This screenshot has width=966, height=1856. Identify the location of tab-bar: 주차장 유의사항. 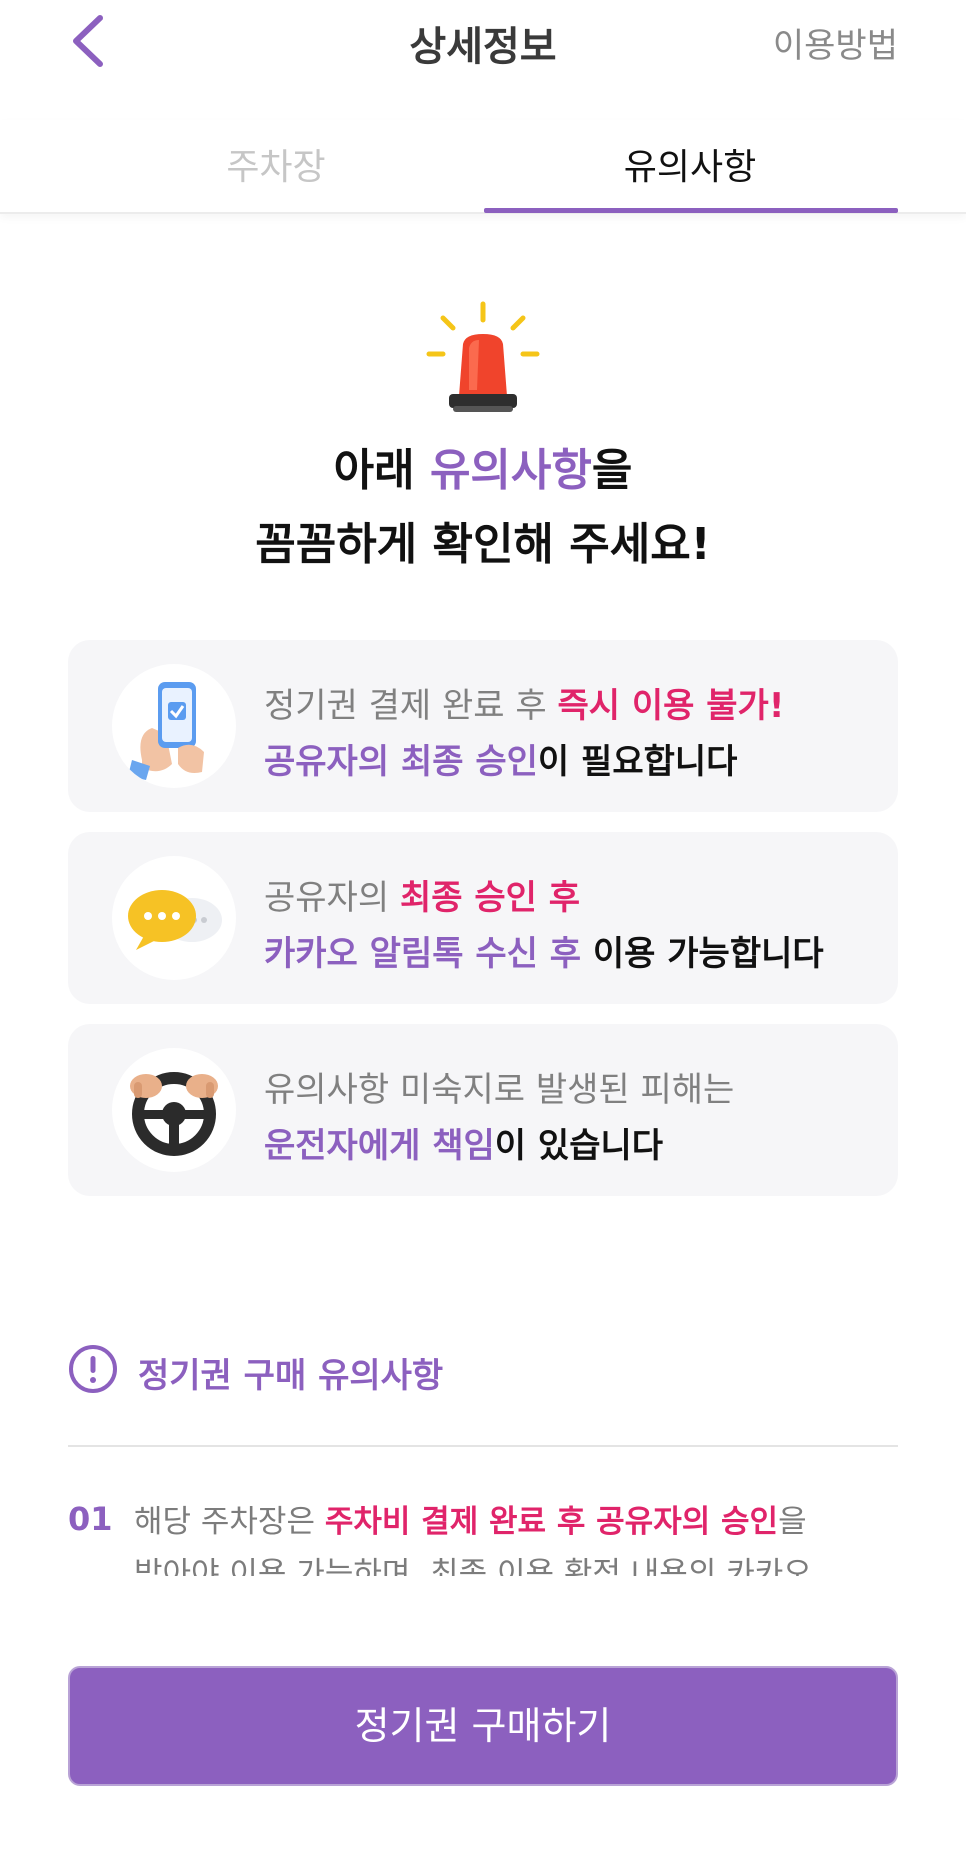
(483, 167).